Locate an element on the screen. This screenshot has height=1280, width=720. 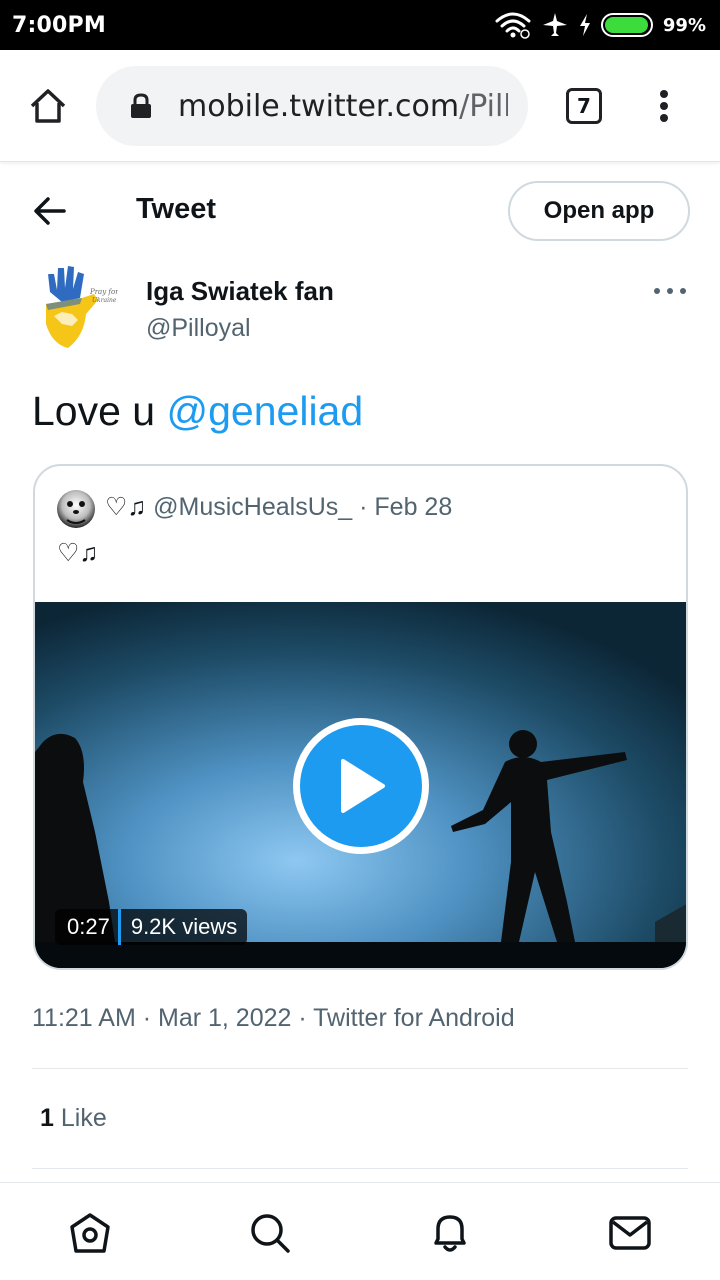
video-info-badge: 0:27 9.2K views is located at coordinates (151, 927).